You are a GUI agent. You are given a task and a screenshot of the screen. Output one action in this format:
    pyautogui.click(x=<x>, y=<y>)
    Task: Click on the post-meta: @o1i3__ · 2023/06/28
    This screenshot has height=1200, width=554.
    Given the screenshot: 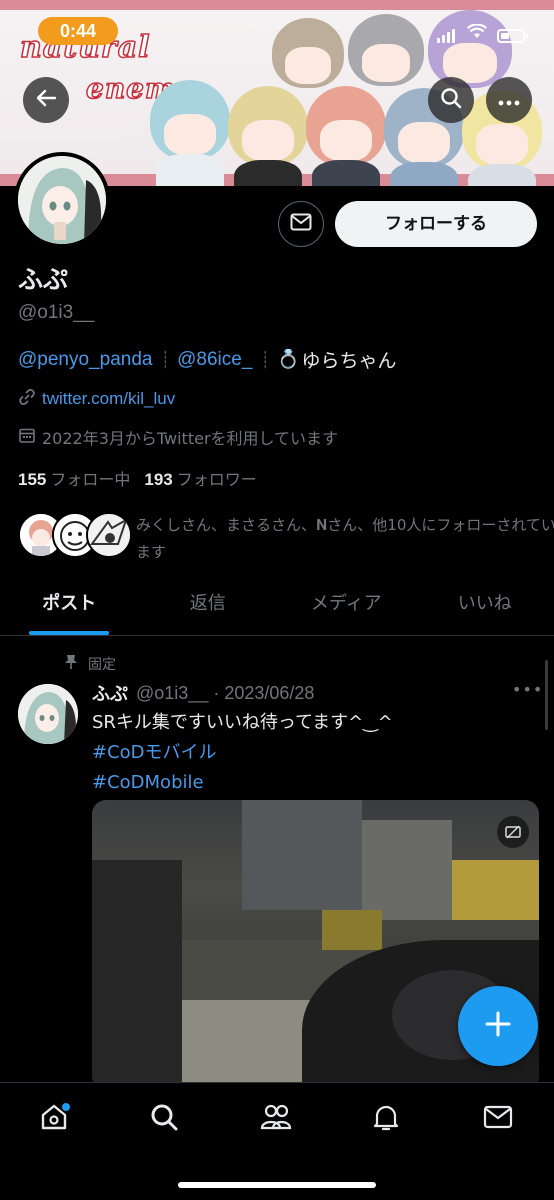 What is the action you would take?
    pyautogui.click(x=225, y=692)
    